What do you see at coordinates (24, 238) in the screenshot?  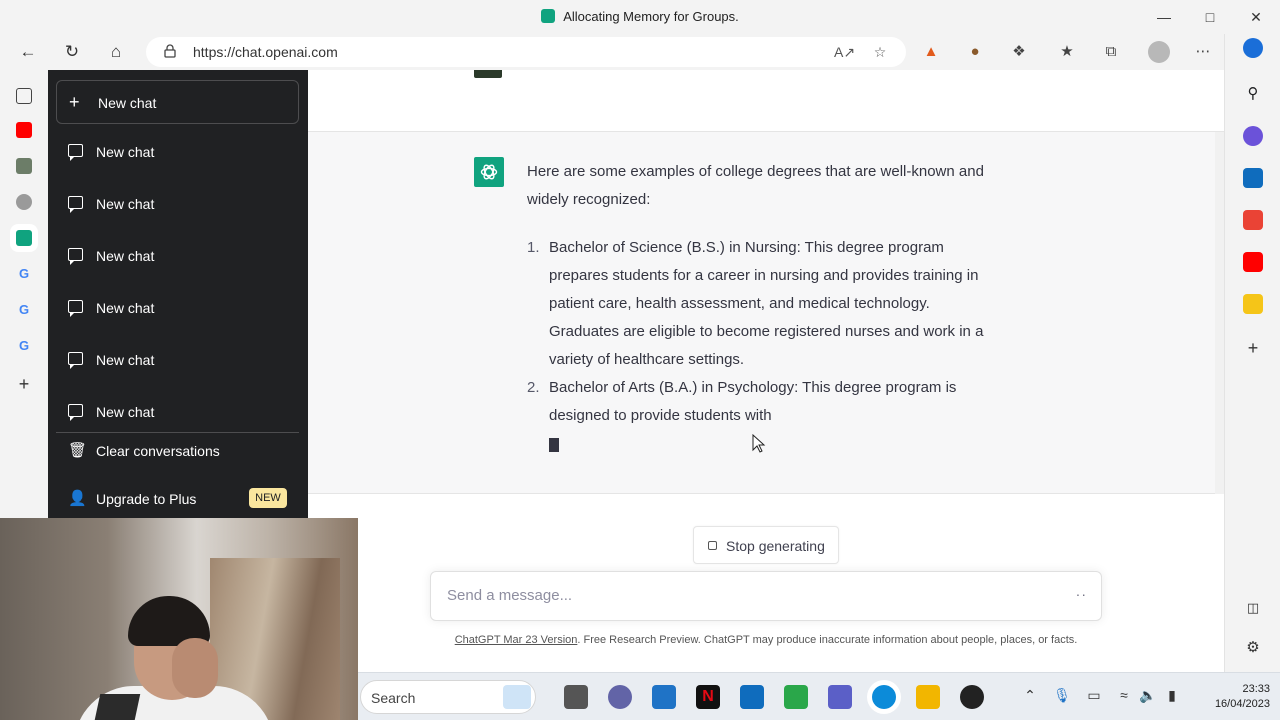 I see `tab-chatgpt-icon` at bounding box center [24, 238].